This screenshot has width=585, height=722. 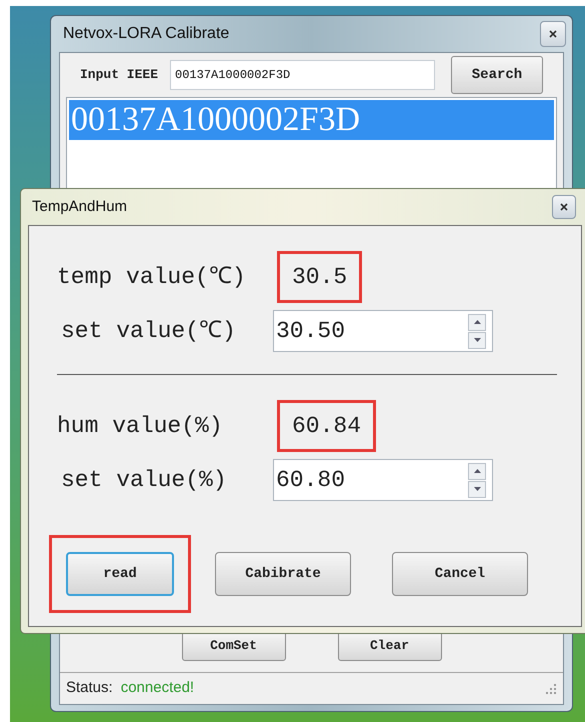 I want to click on reading-value: 30.5, so click(x=319, y=277).